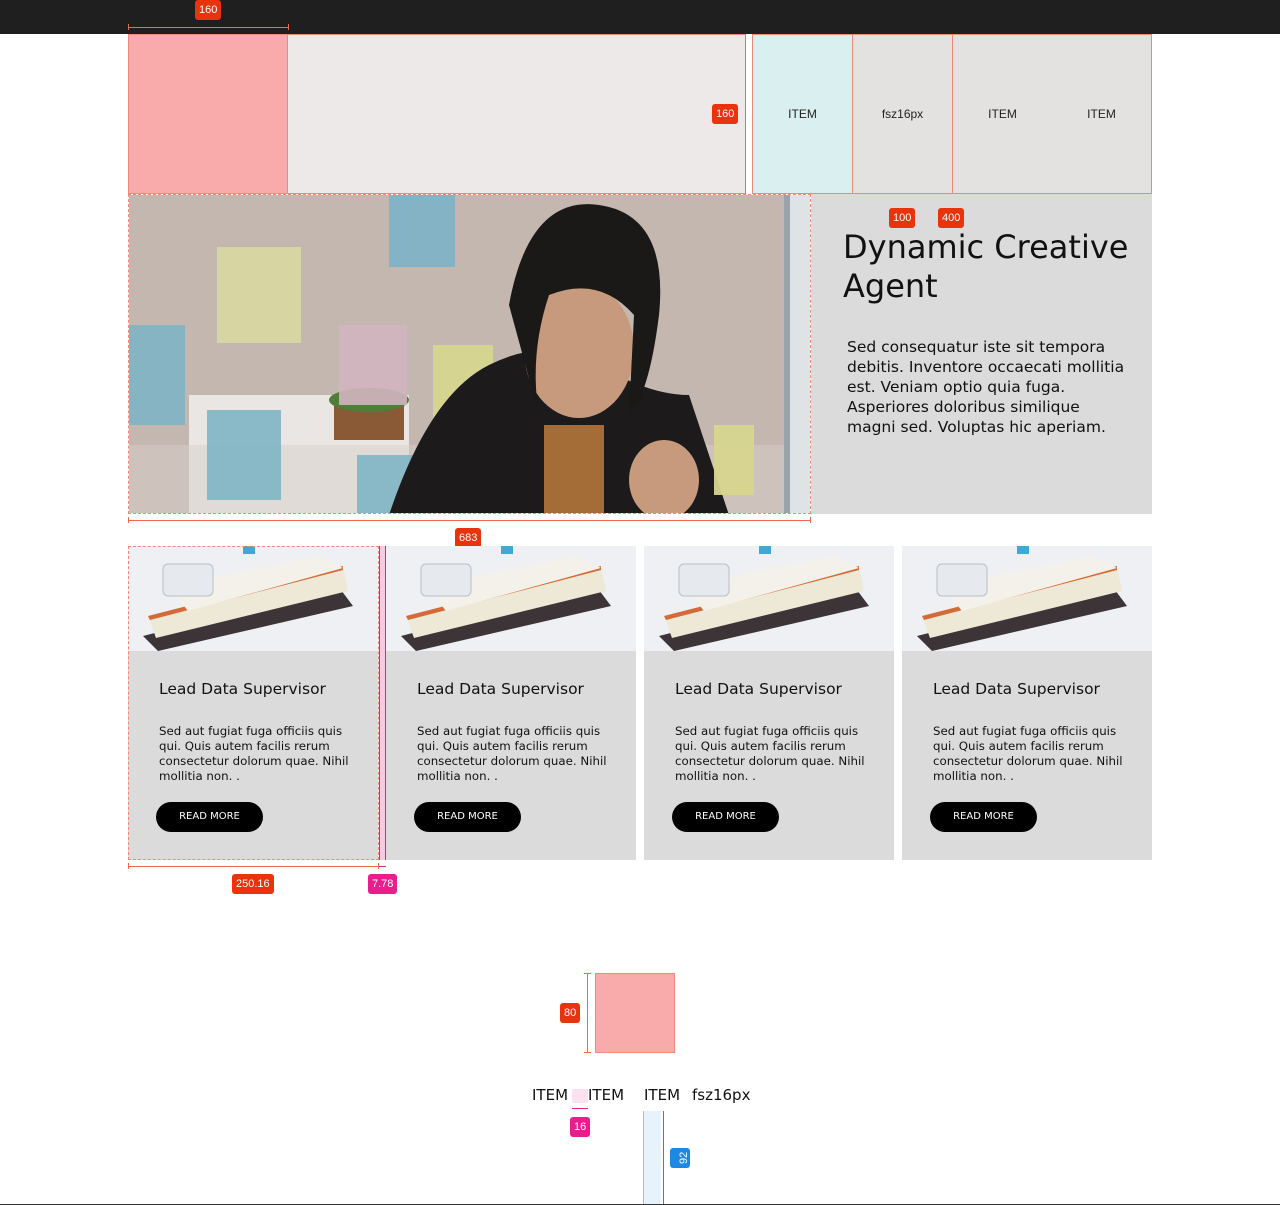 The height and width of the screenshot is (1205, 1280). I want to click on mini-logo-height-badge: 80, so click(570, 1013).